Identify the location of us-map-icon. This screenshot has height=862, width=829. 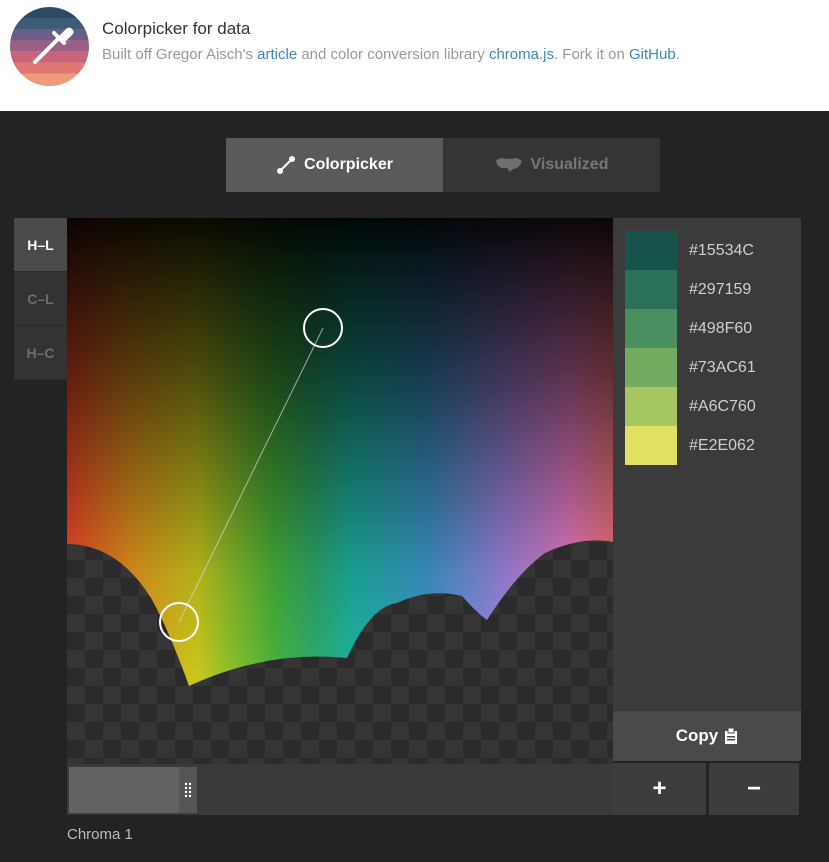
(508, 165).